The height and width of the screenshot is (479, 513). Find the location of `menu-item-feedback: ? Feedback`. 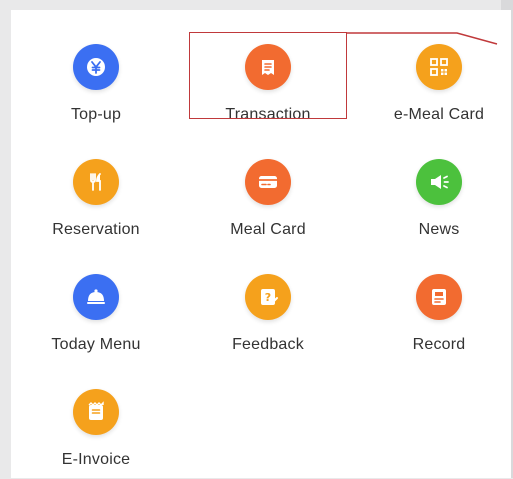

menu-item-feedback: ? Feedback is located at coordinates (268, 319).